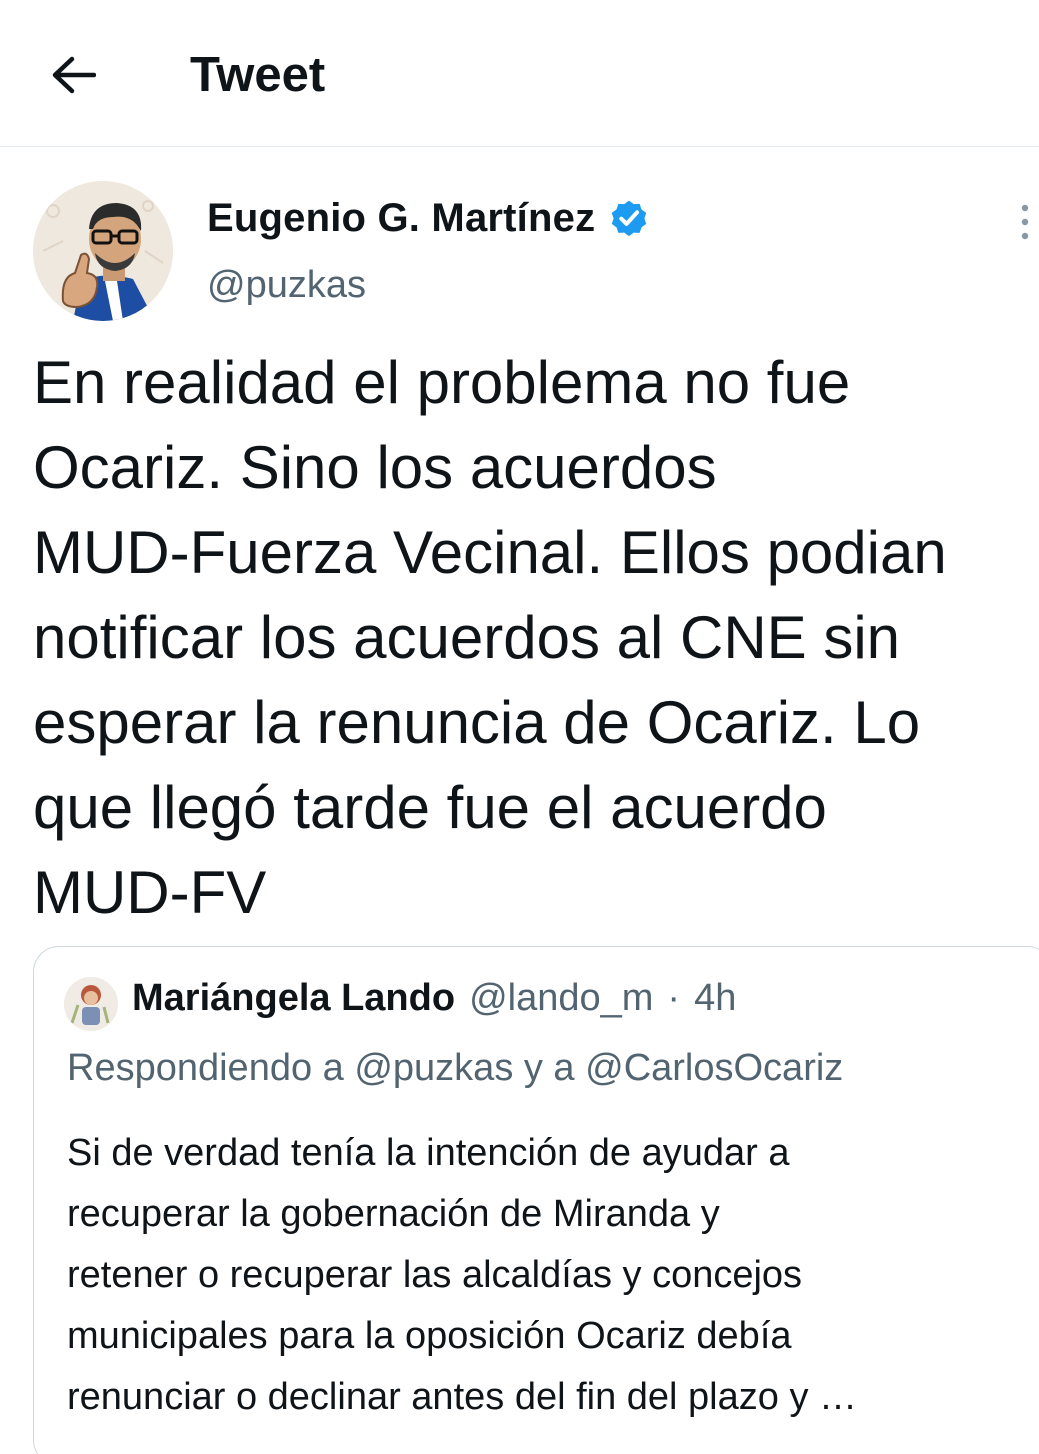  I want to click on page-title: Tweet, so click(258, 75).